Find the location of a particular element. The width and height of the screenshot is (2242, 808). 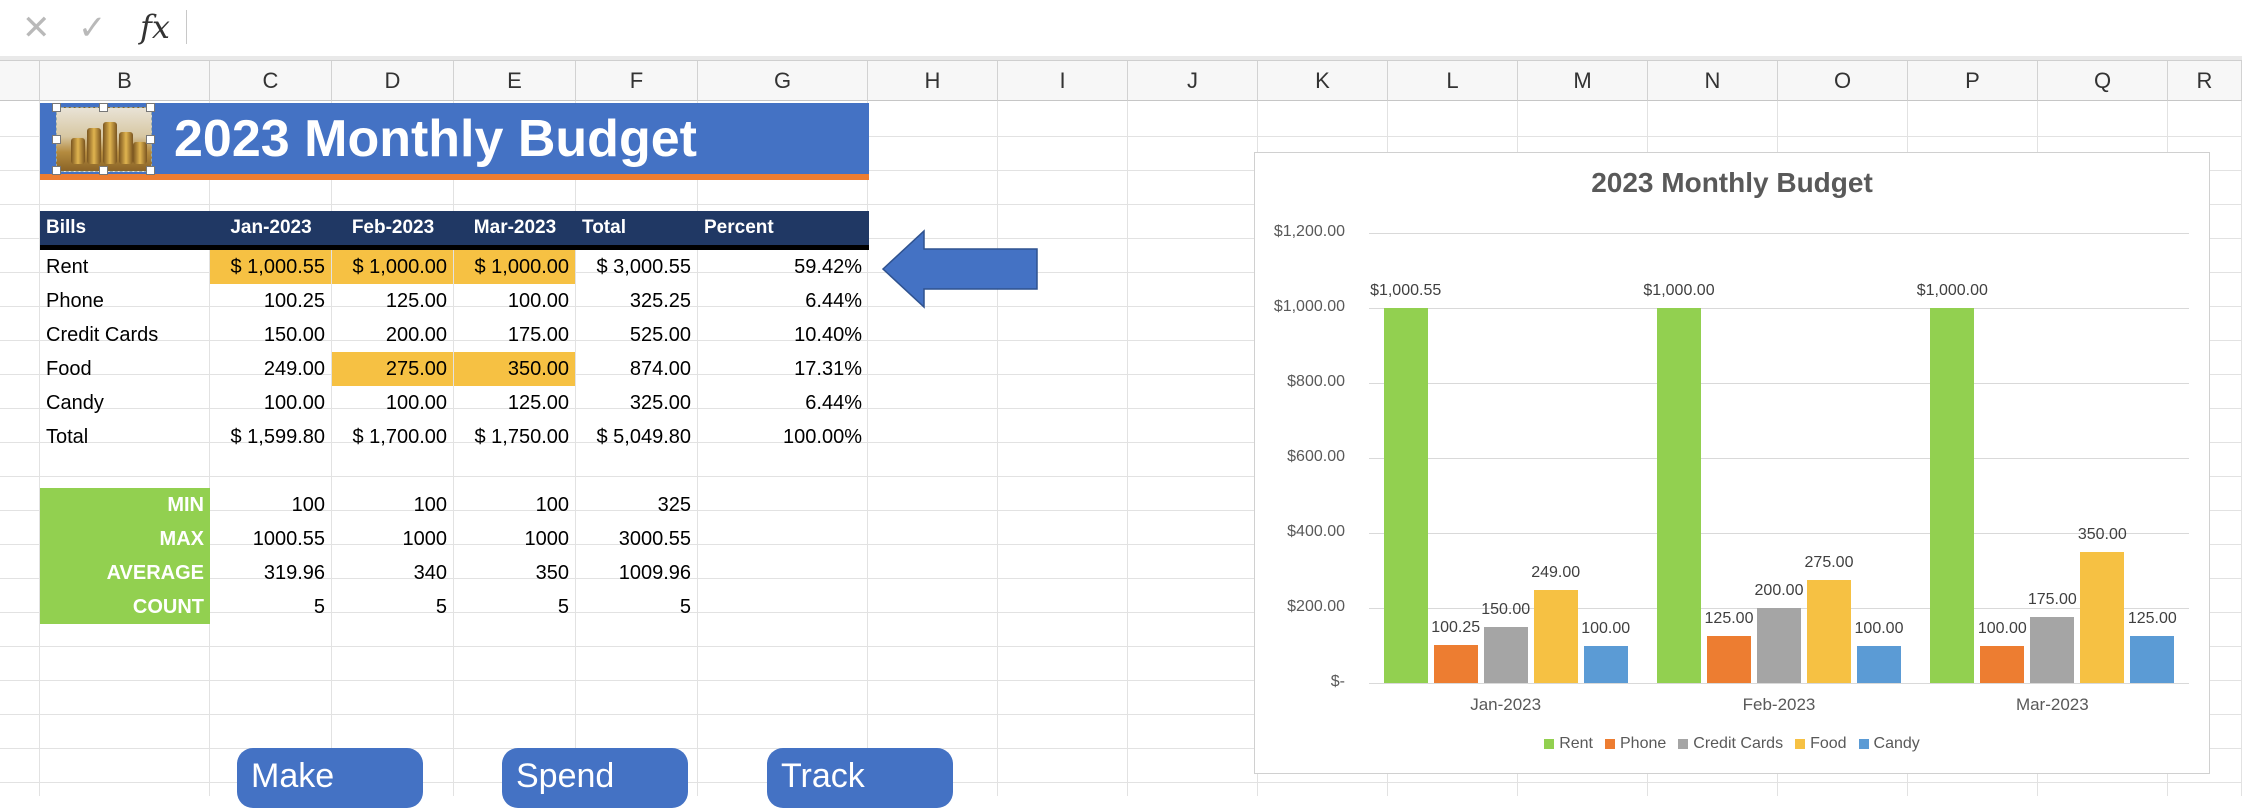

table-cell: 874.00 is located at coordinates (636, 369).